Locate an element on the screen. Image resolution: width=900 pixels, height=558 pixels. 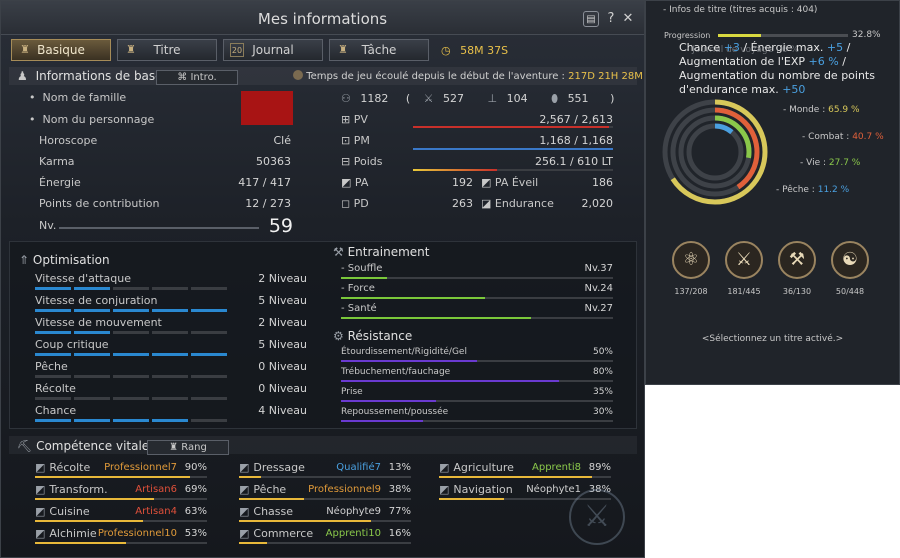
resistance-label: Repoussement/poussée is located at coordinates (395, 412).